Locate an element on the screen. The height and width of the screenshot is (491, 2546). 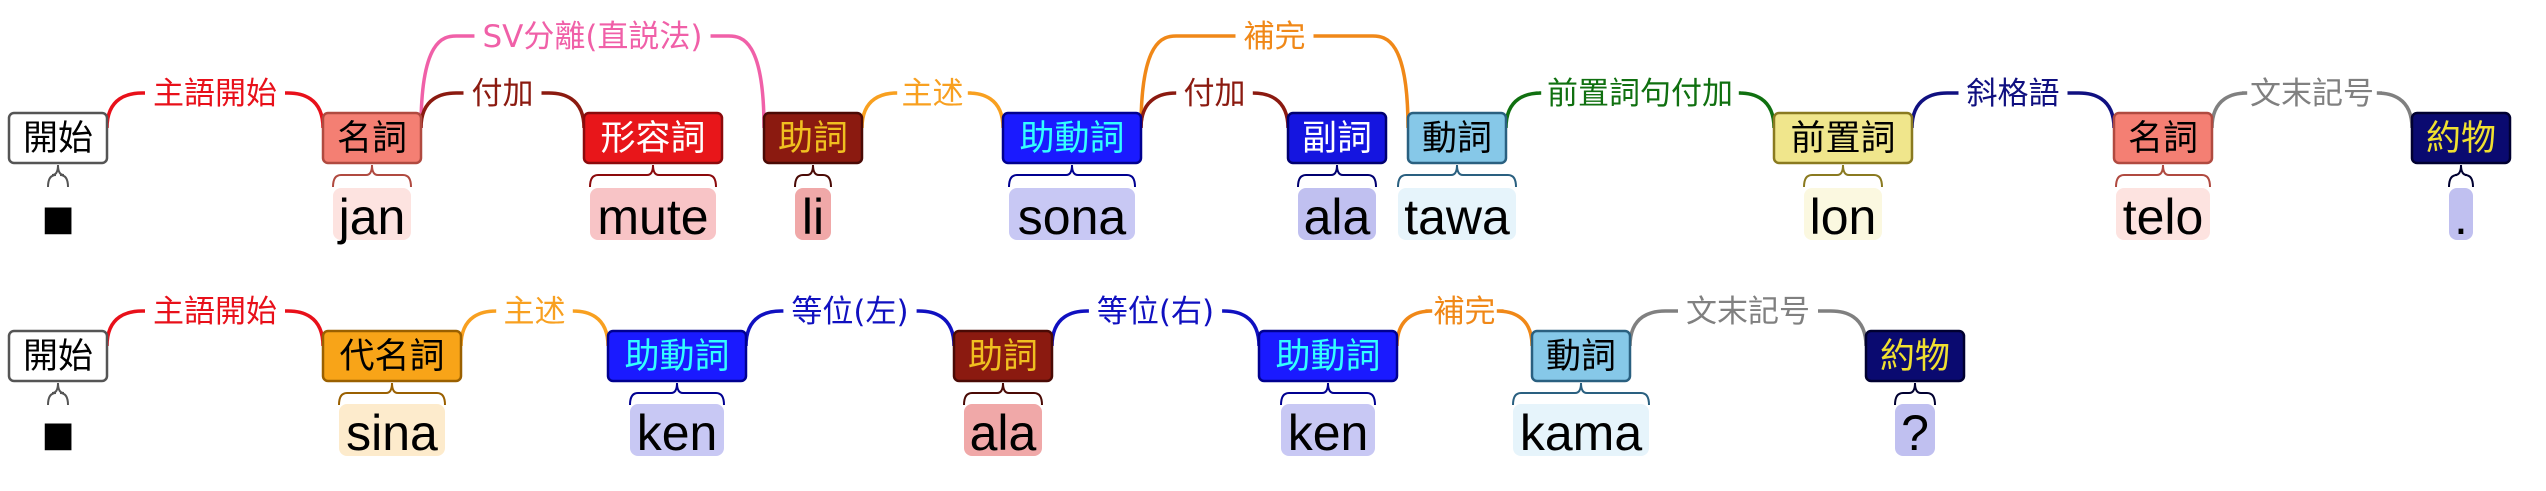
edge-label: 前置詞句付加 is located at coordinates (1640, 94).